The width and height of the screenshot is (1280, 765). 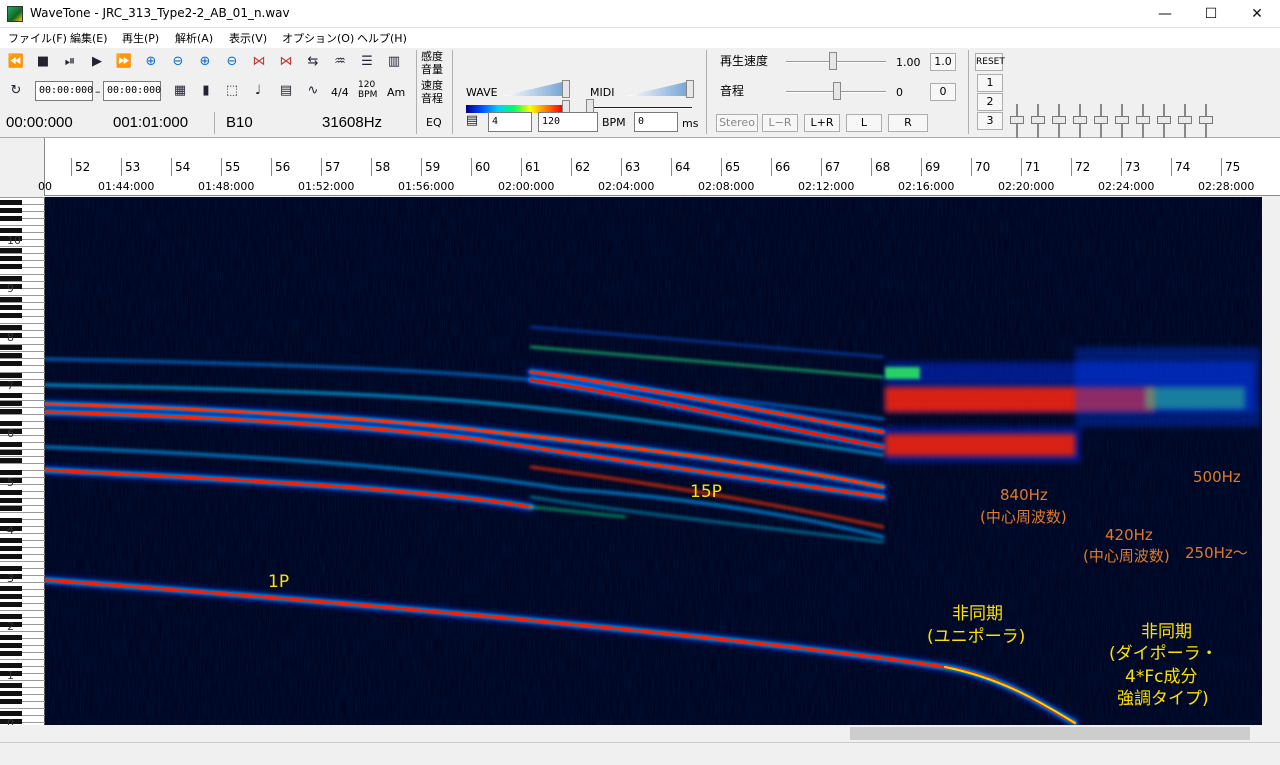 What do you see at coordinates (837, 91) in the screenshot?
I see `pitch-slider-thumb` at bounding box center [837, 91].